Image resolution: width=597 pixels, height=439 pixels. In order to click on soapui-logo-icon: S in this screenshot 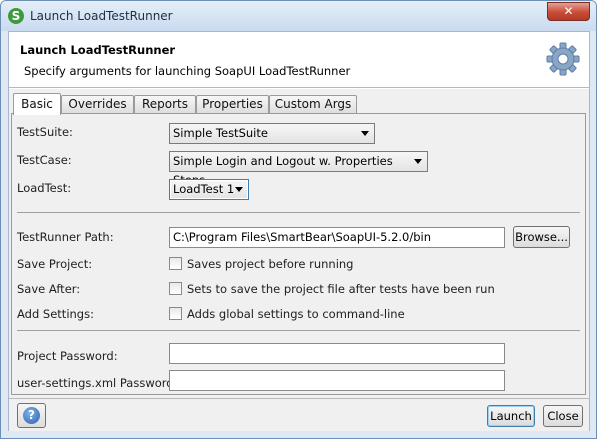, I will do `click(16, 16)`.